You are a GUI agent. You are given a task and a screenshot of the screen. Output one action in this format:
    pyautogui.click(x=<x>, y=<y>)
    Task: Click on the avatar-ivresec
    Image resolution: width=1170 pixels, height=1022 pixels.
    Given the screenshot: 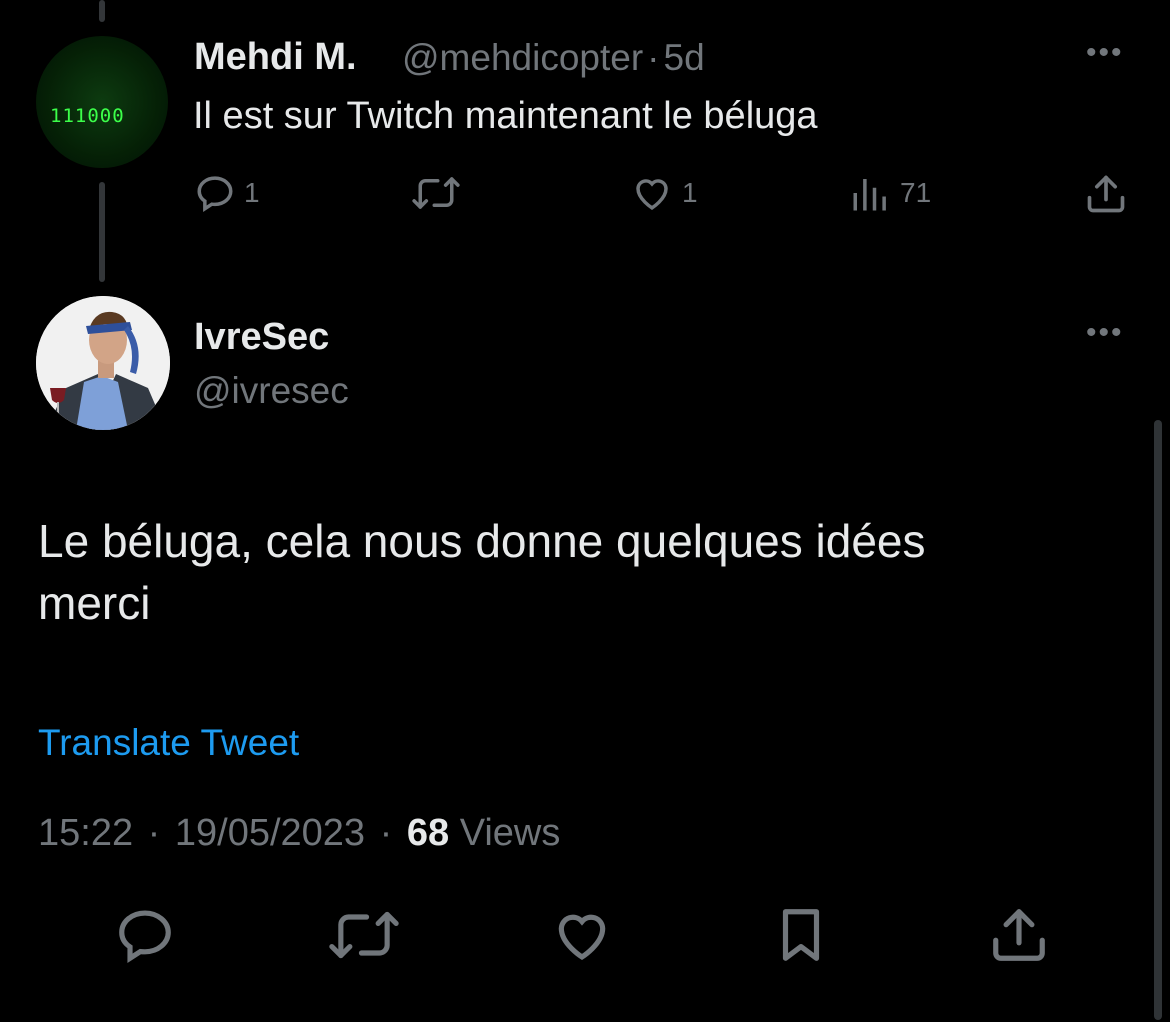 What is the action you would take?
    pyautogui.click(x=103, y=363)
    